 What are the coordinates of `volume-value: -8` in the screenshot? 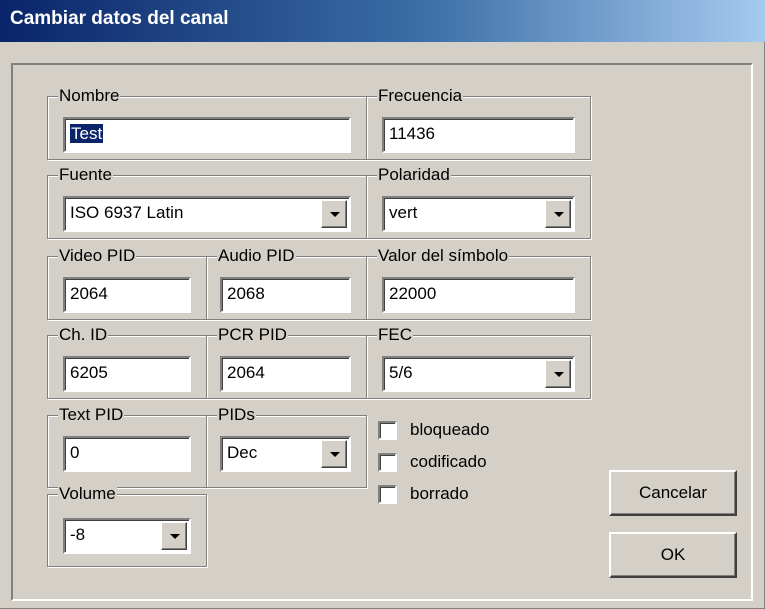 It's located at (78, 534).